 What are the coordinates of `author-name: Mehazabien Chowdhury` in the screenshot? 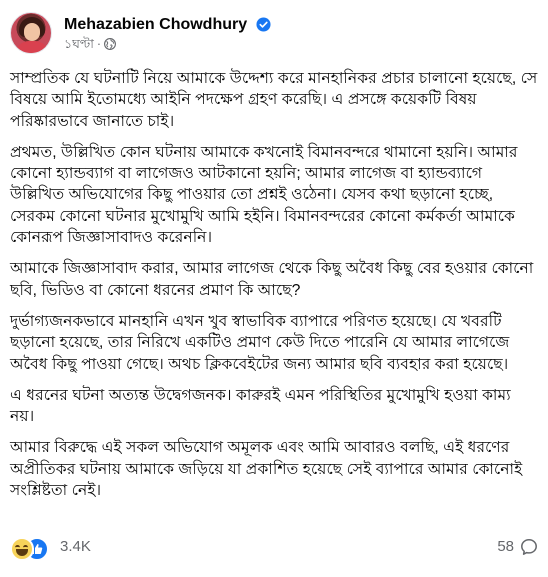 It's located at (155, 25).